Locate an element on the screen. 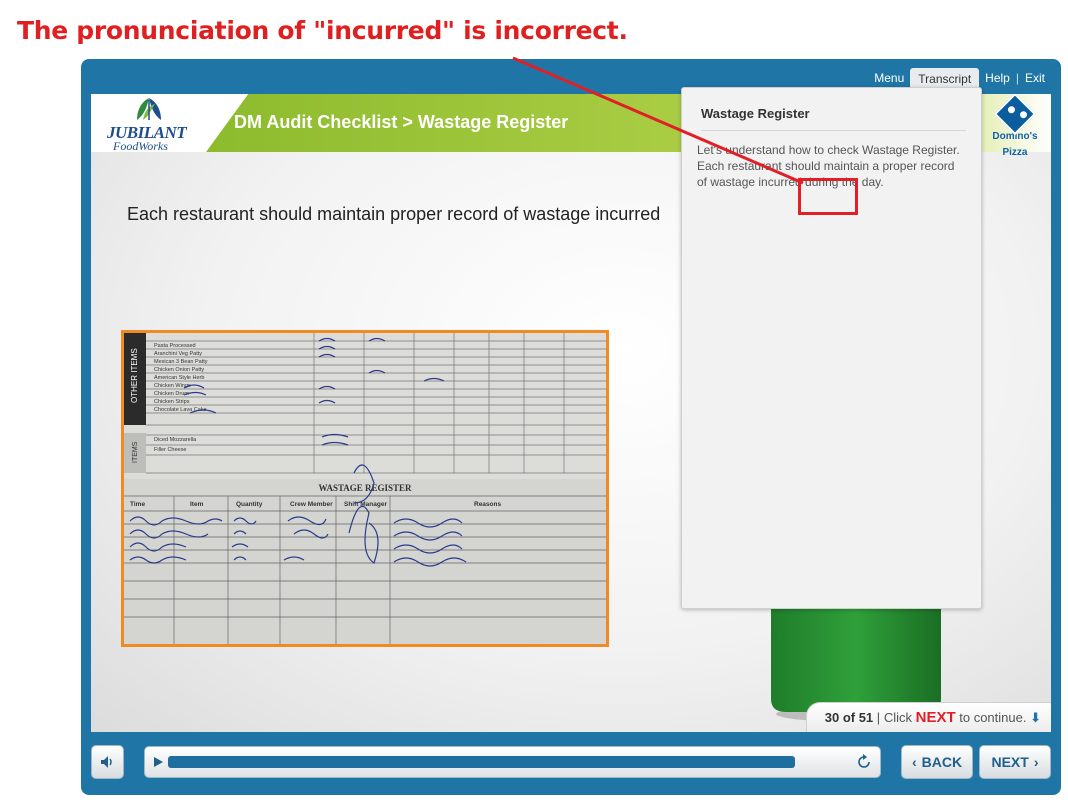  item-row: Chicken Drum is located at coordinates (171, 394).